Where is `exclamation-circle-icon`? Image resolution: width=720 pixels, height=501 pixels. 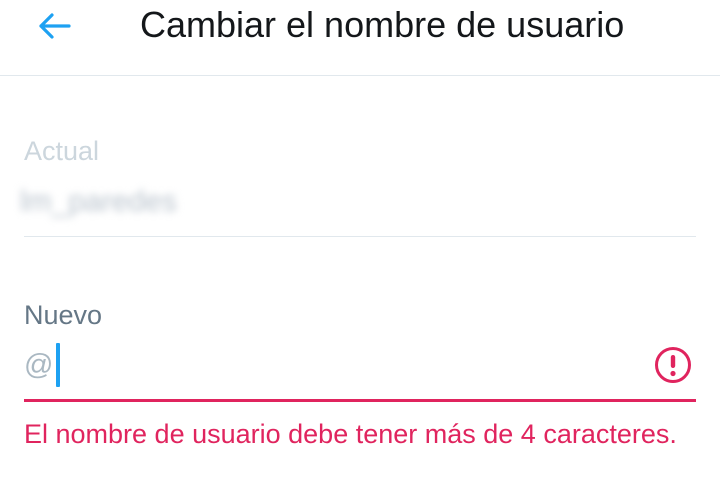 exclamation-circle-icon is located at coordinates (673, 365).